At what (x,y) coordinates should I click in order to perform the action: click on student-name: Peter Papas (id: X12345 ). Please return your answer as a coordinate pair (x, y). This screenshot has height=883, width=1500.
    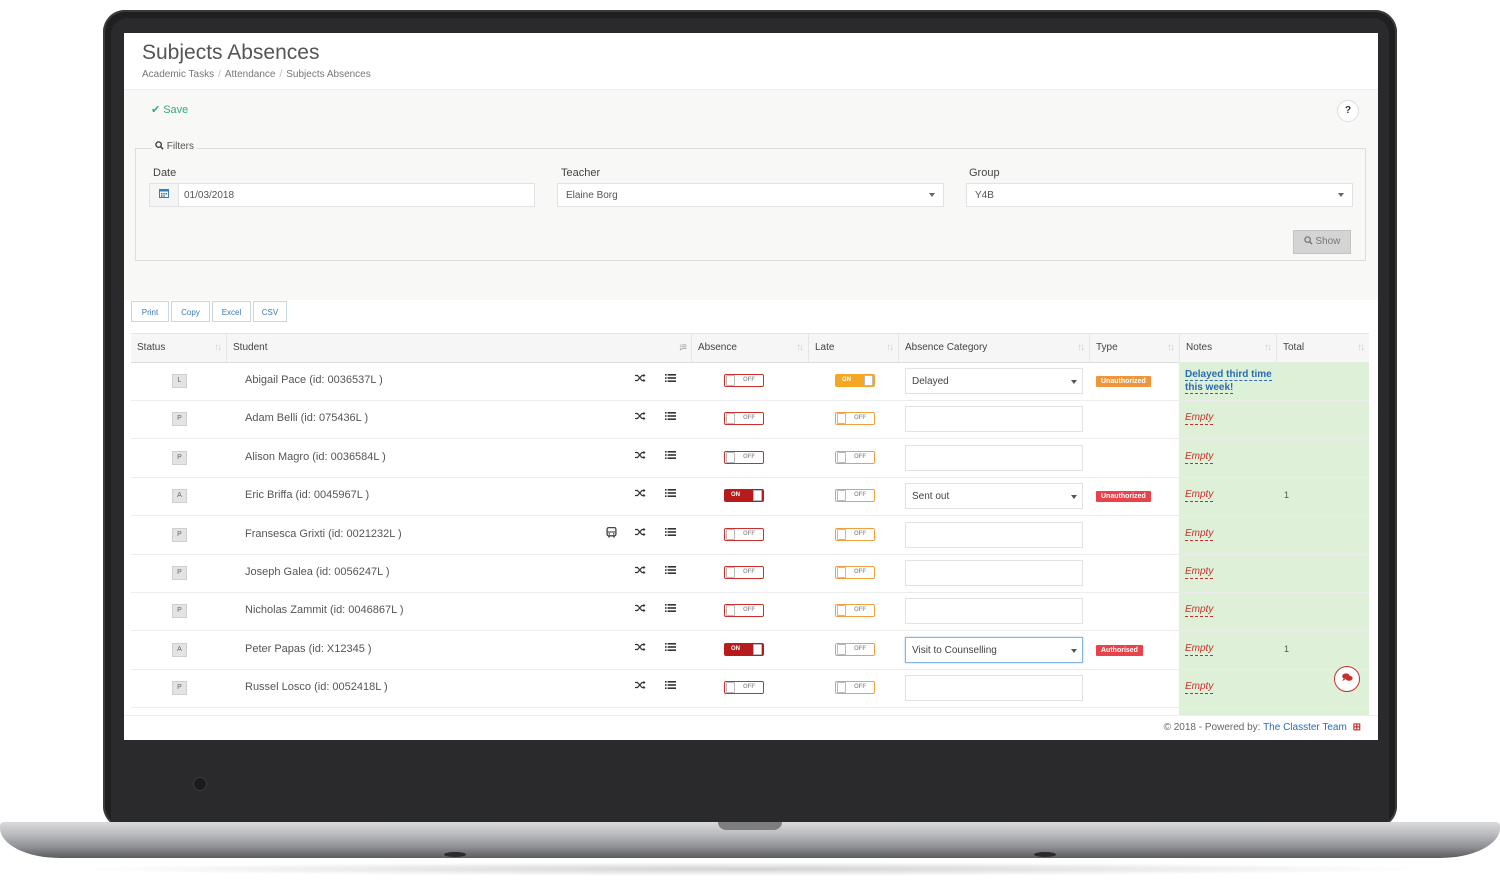
    Looking at the image, I should click on (308, 649).